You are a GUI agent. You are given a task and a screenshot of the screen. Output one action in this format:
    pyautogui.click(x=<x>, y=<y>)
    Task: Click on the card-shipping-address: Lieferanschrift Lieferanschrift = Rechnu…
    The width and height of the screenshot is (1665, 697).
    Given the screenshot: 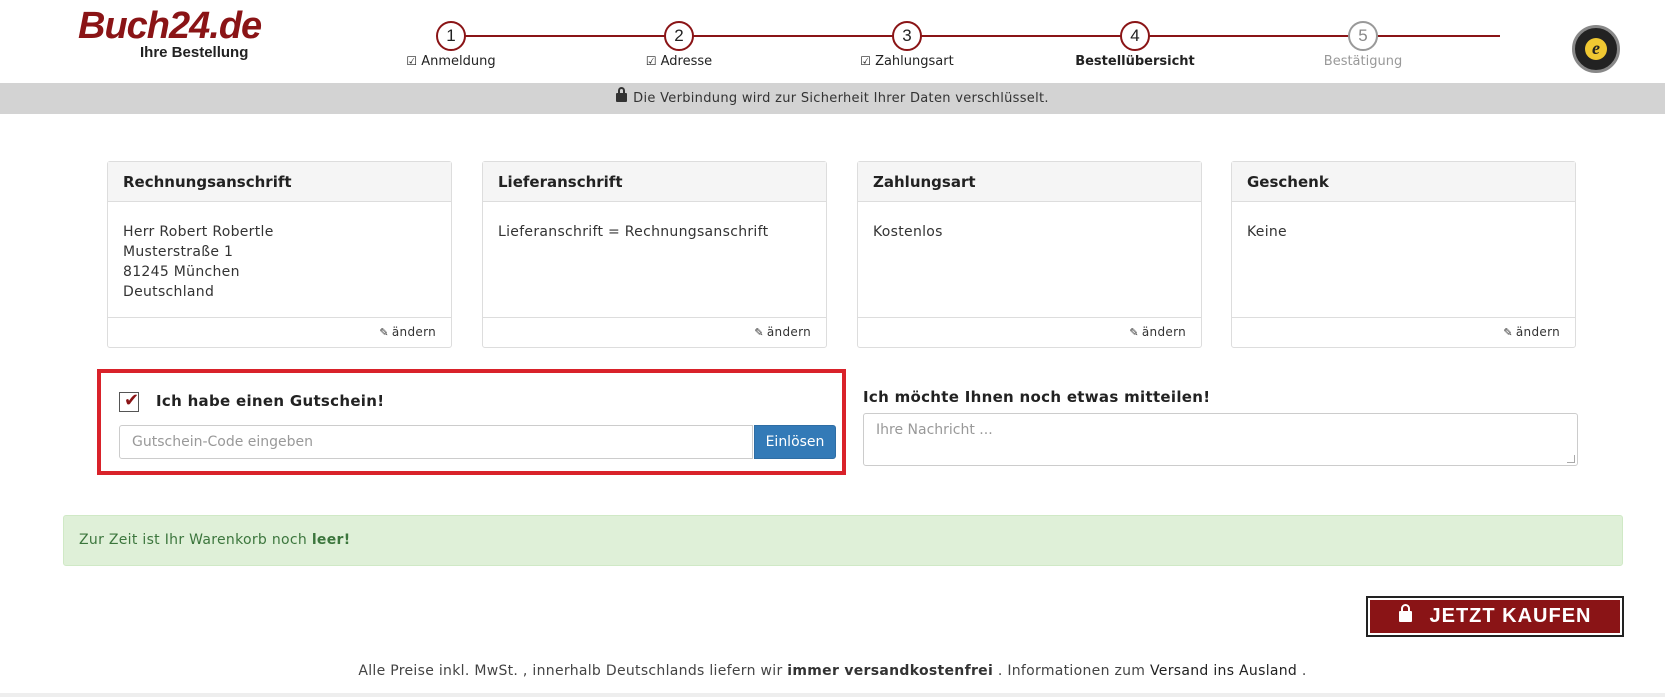 What is the action you would take?
    pyautogui.click(x=654, y=254)
    